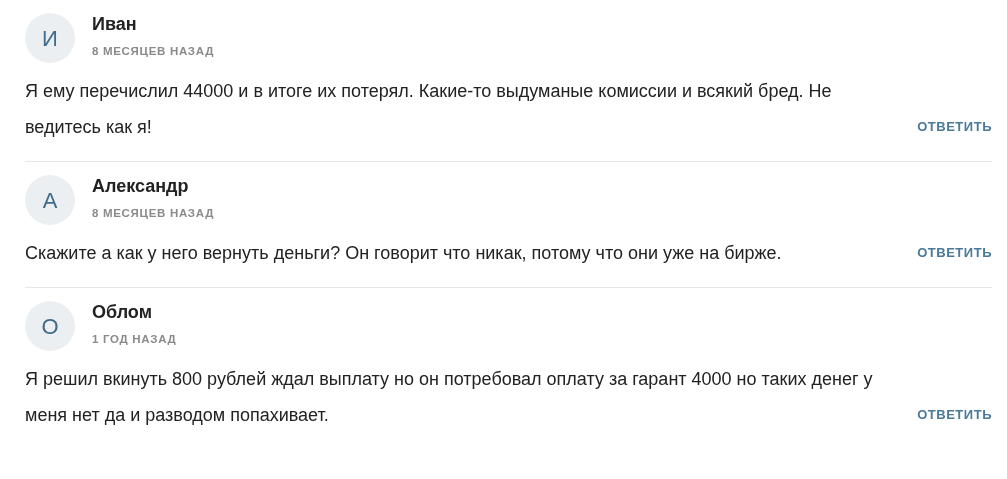 Image resolution: width=1007 pixels, height=479 pixels. Describe the element at coordinates (115, 24) in the screenshot. I see `author-name: Иван` at that location.